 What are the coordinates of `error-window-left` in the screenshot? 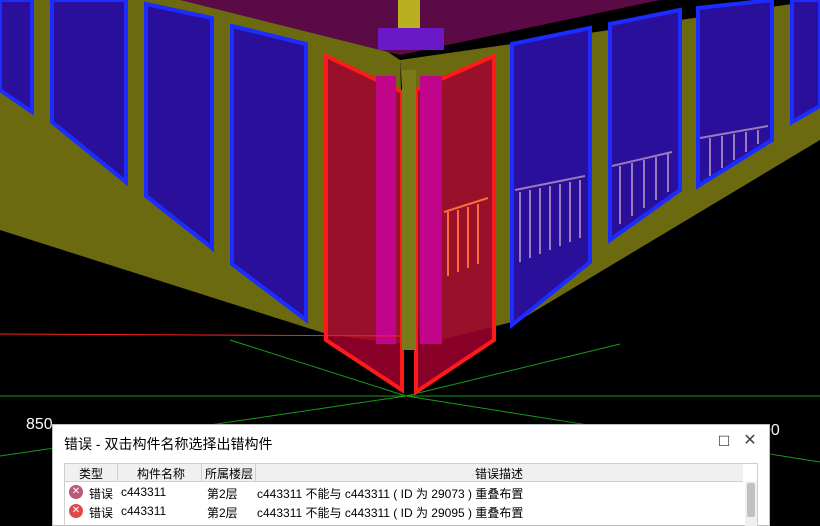 It's located at (364, 223).